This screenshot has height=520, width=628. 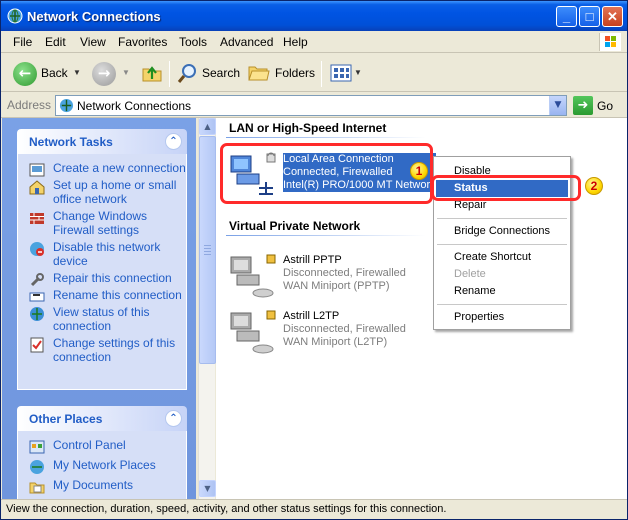 What do you see at coordinates (295, 73) in the screenshot?
I see `folders-button: Folders` at bounding box center [295, 73].